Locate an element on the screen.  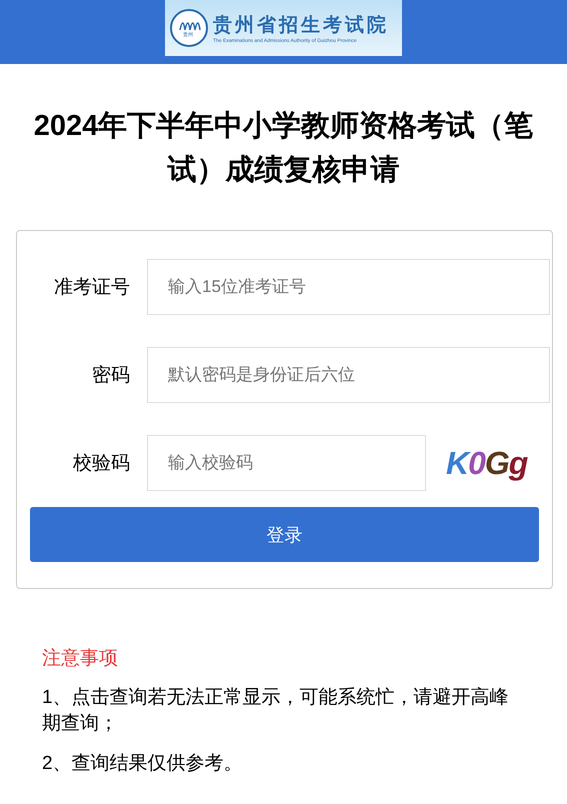
logo-title: 贵州省招生考试院 is located at coordinates (301, 26).